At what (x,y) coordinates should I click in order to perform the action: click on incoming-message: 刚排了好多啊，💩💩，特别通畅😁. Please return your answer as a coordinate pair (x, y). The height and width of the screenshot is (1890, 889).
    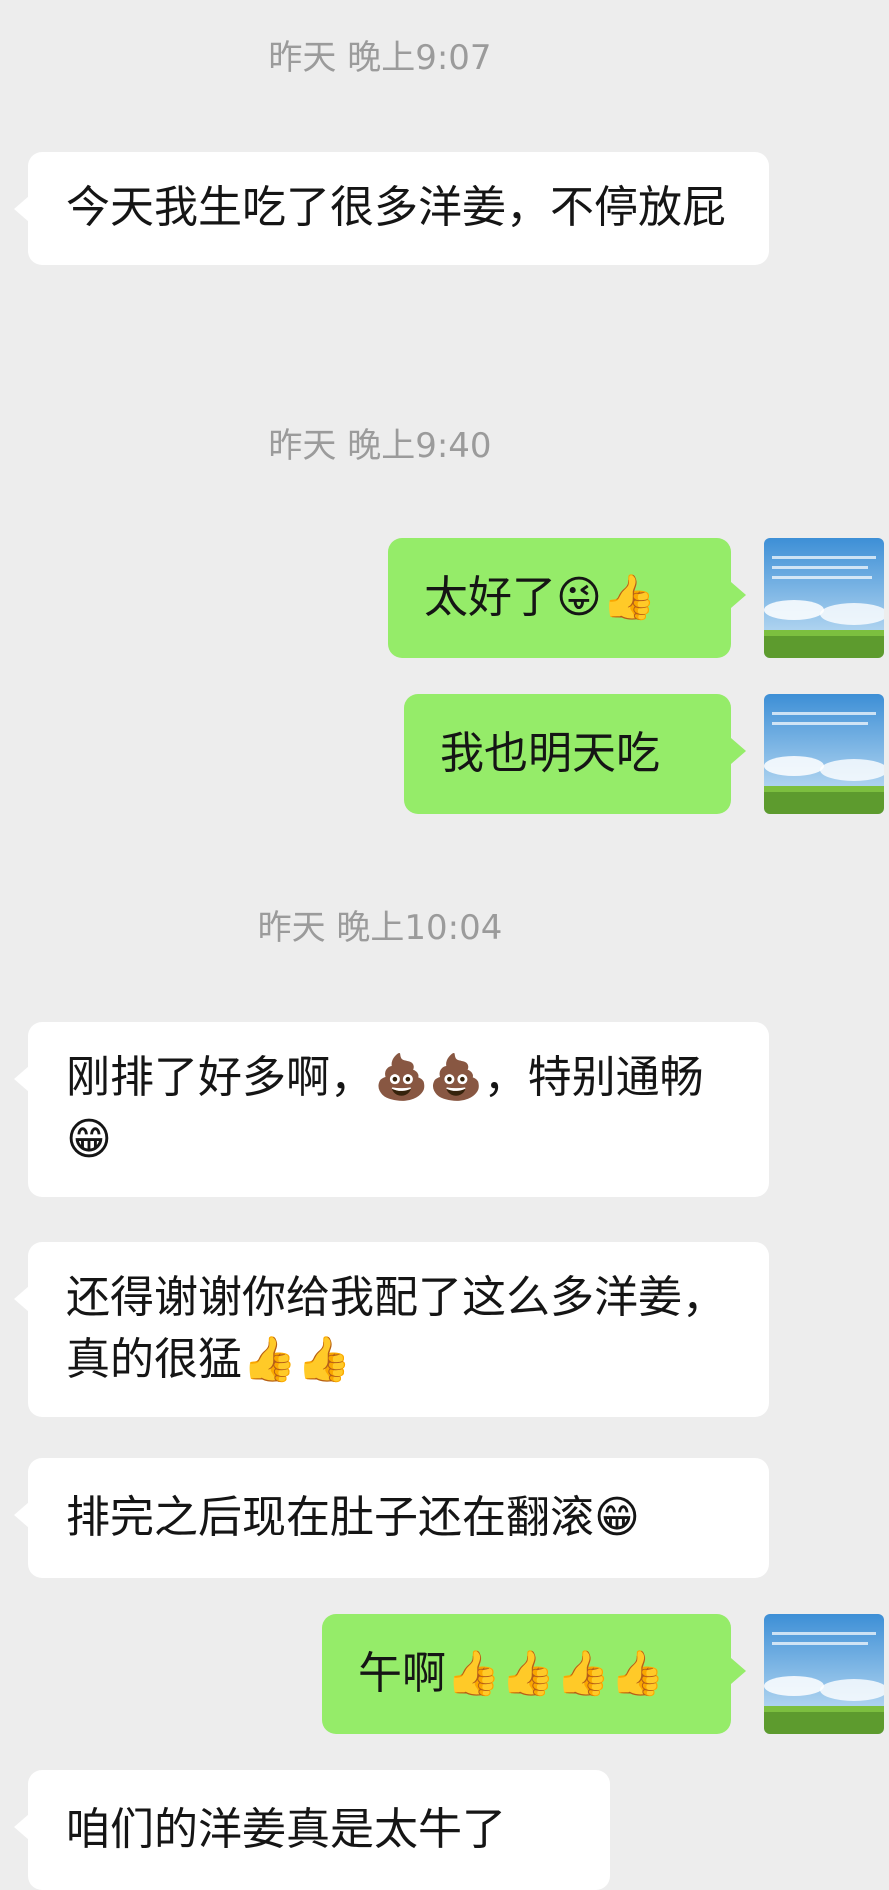
    Looking at the image, I should click on (391, 1109).